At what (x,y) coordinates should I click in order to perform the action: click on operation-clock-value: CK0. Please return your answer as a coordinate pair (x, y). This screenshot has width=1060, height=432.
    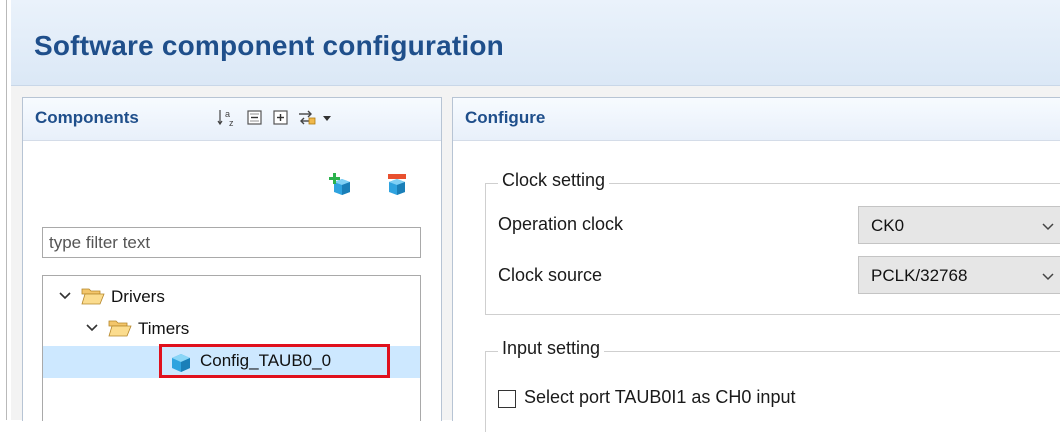
    Looking at the image, I should click on (888, 225).